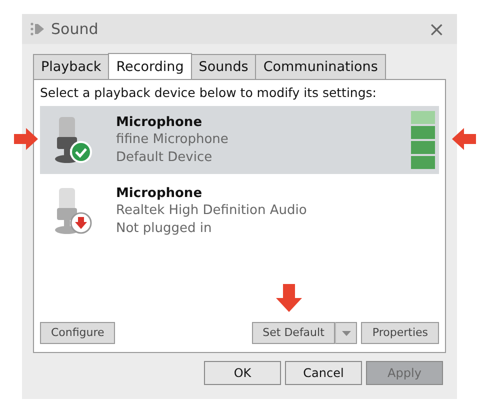 This screenshot has height=415, width=493. Describe the element at coordinates (323, 373) in the screenshot. I see `dialog-button: Cancel` at that location.